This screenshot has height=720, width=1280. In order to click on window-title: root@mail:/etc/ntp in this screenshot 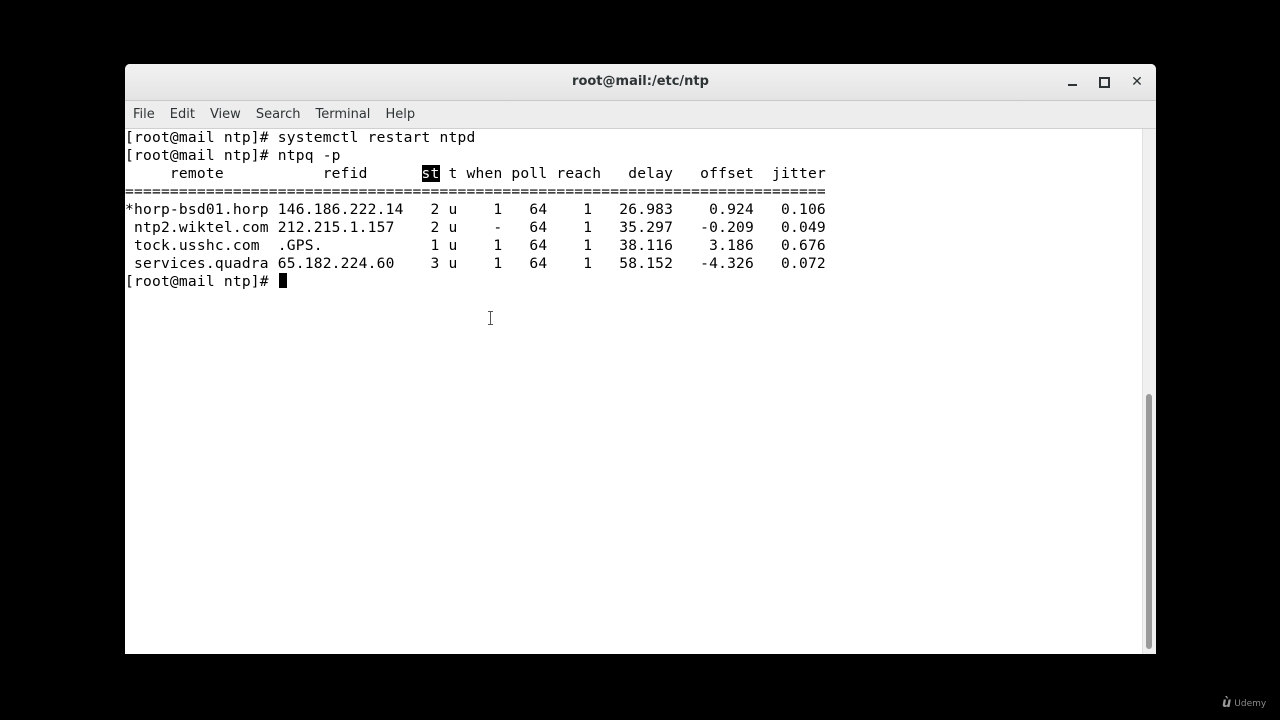, I will do `click(640, 81)`.